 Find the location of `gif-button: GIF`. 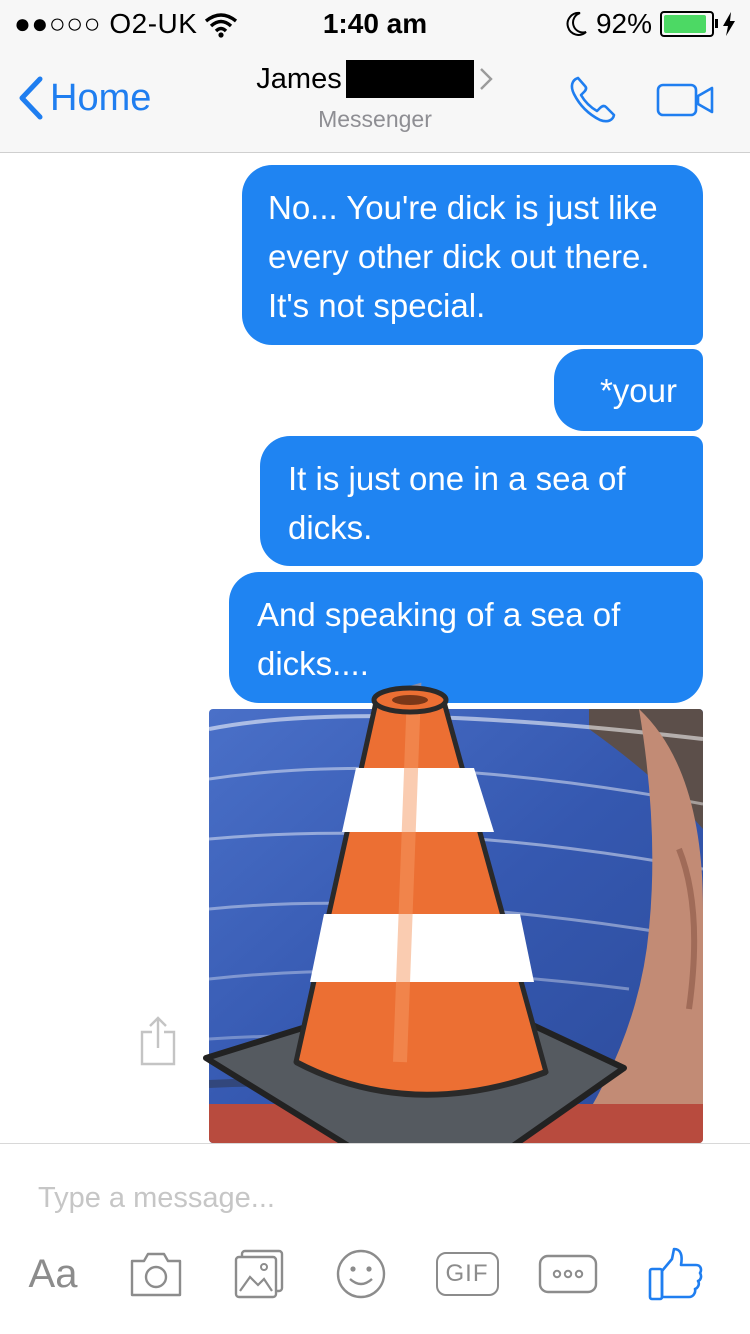

gif-button: GIF is located at coordinates (467, 1274).